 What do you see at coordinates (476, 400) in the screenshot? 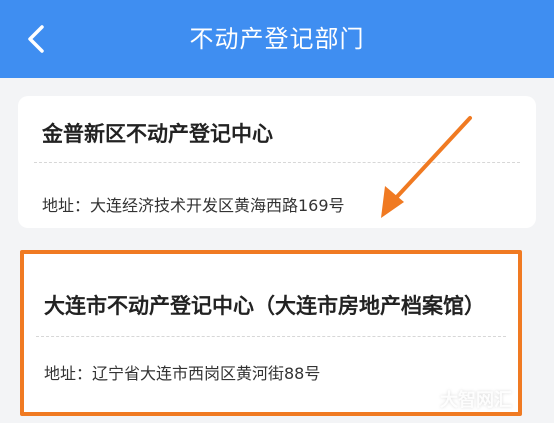
I see `watermark-text: 大智网汇` at bounding box center [476, 400].